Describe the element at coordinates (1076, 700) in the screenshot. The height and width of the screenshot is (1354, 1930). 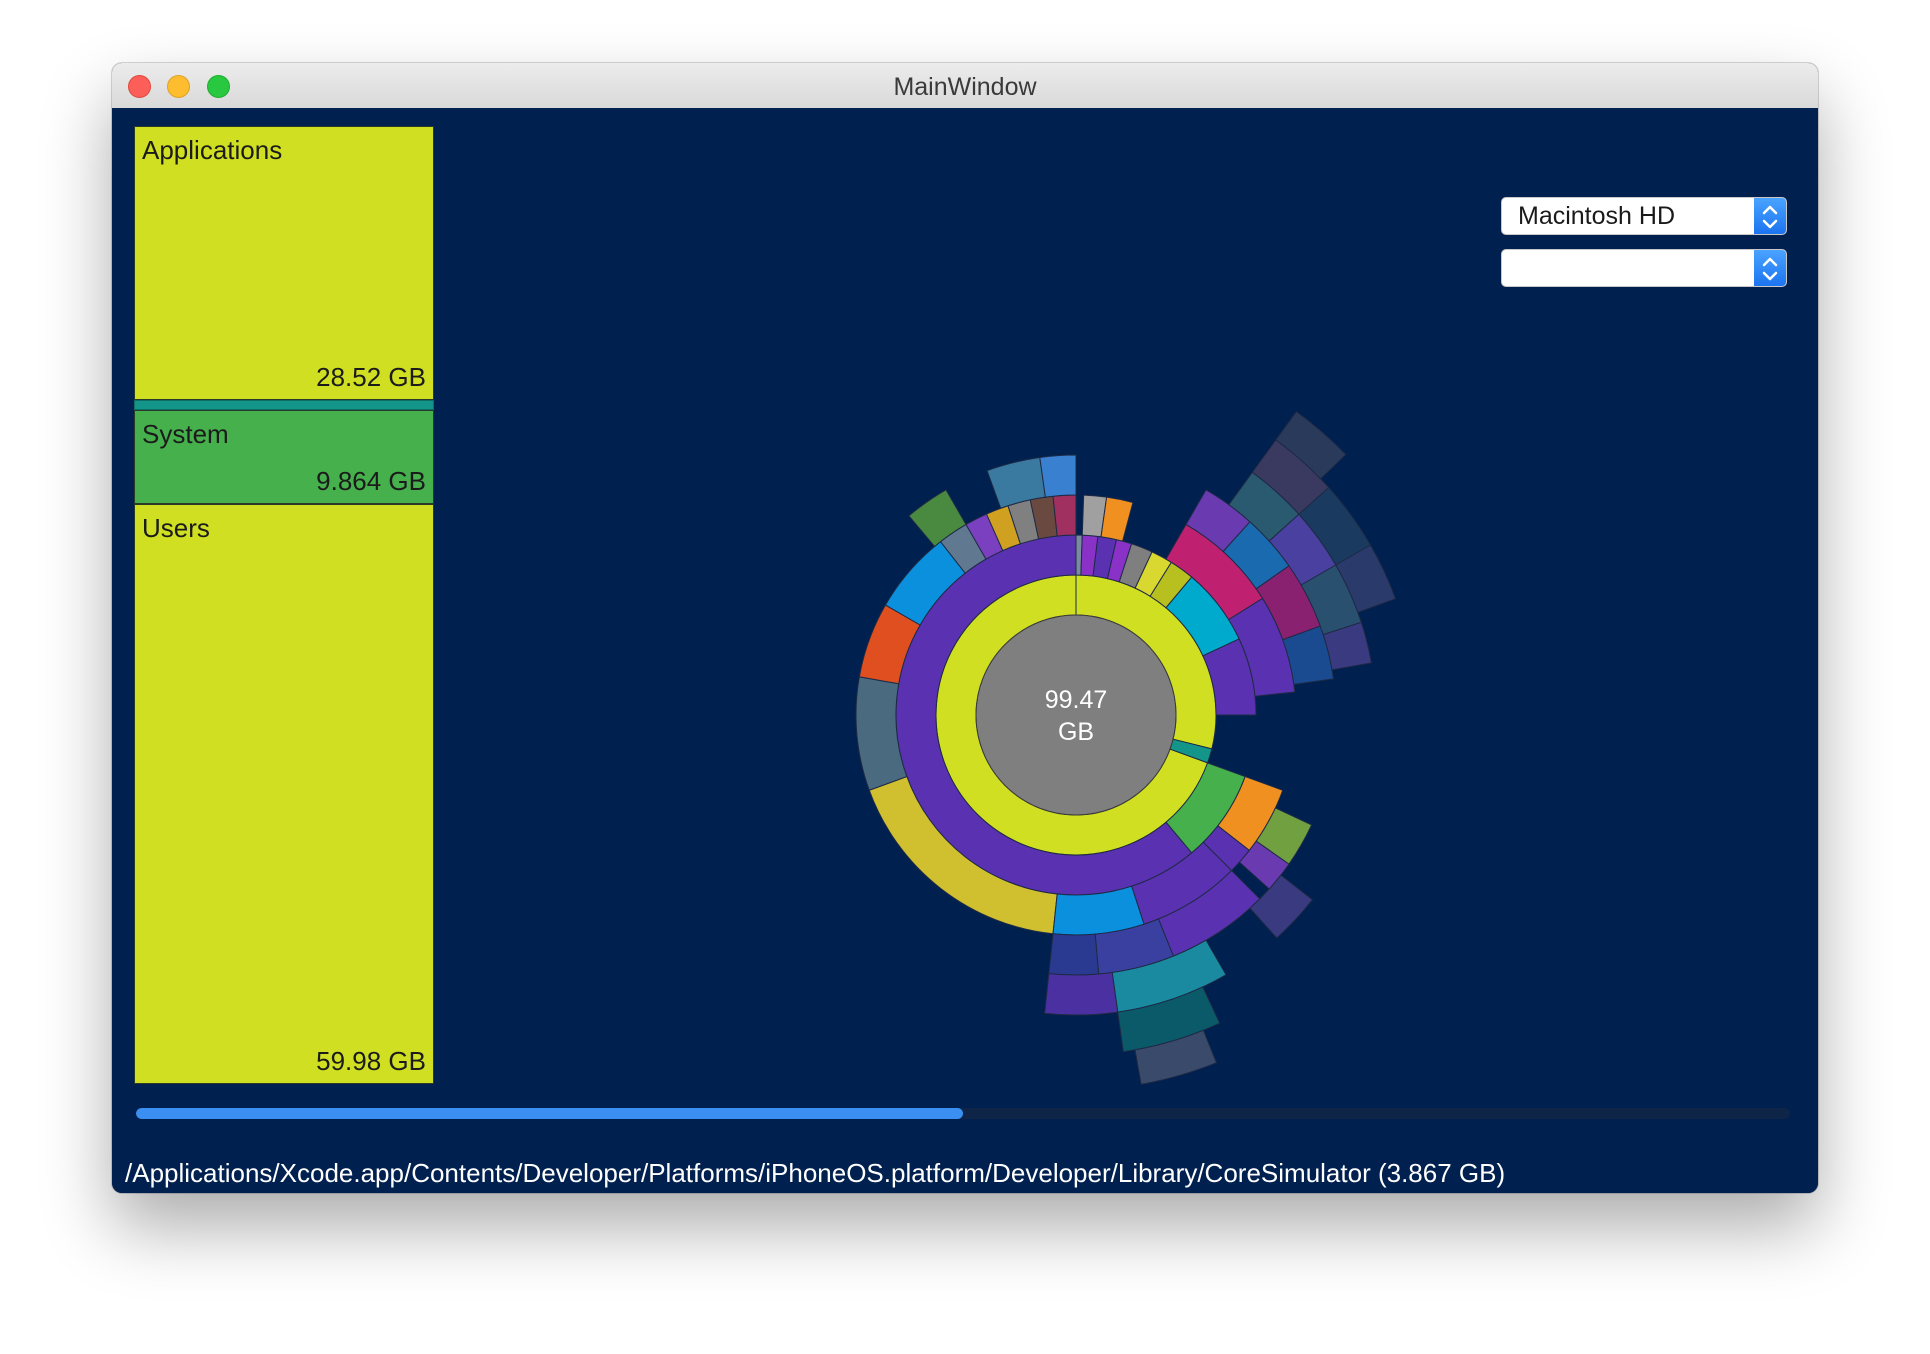
I see `center-size-value: 99.47` at that location.